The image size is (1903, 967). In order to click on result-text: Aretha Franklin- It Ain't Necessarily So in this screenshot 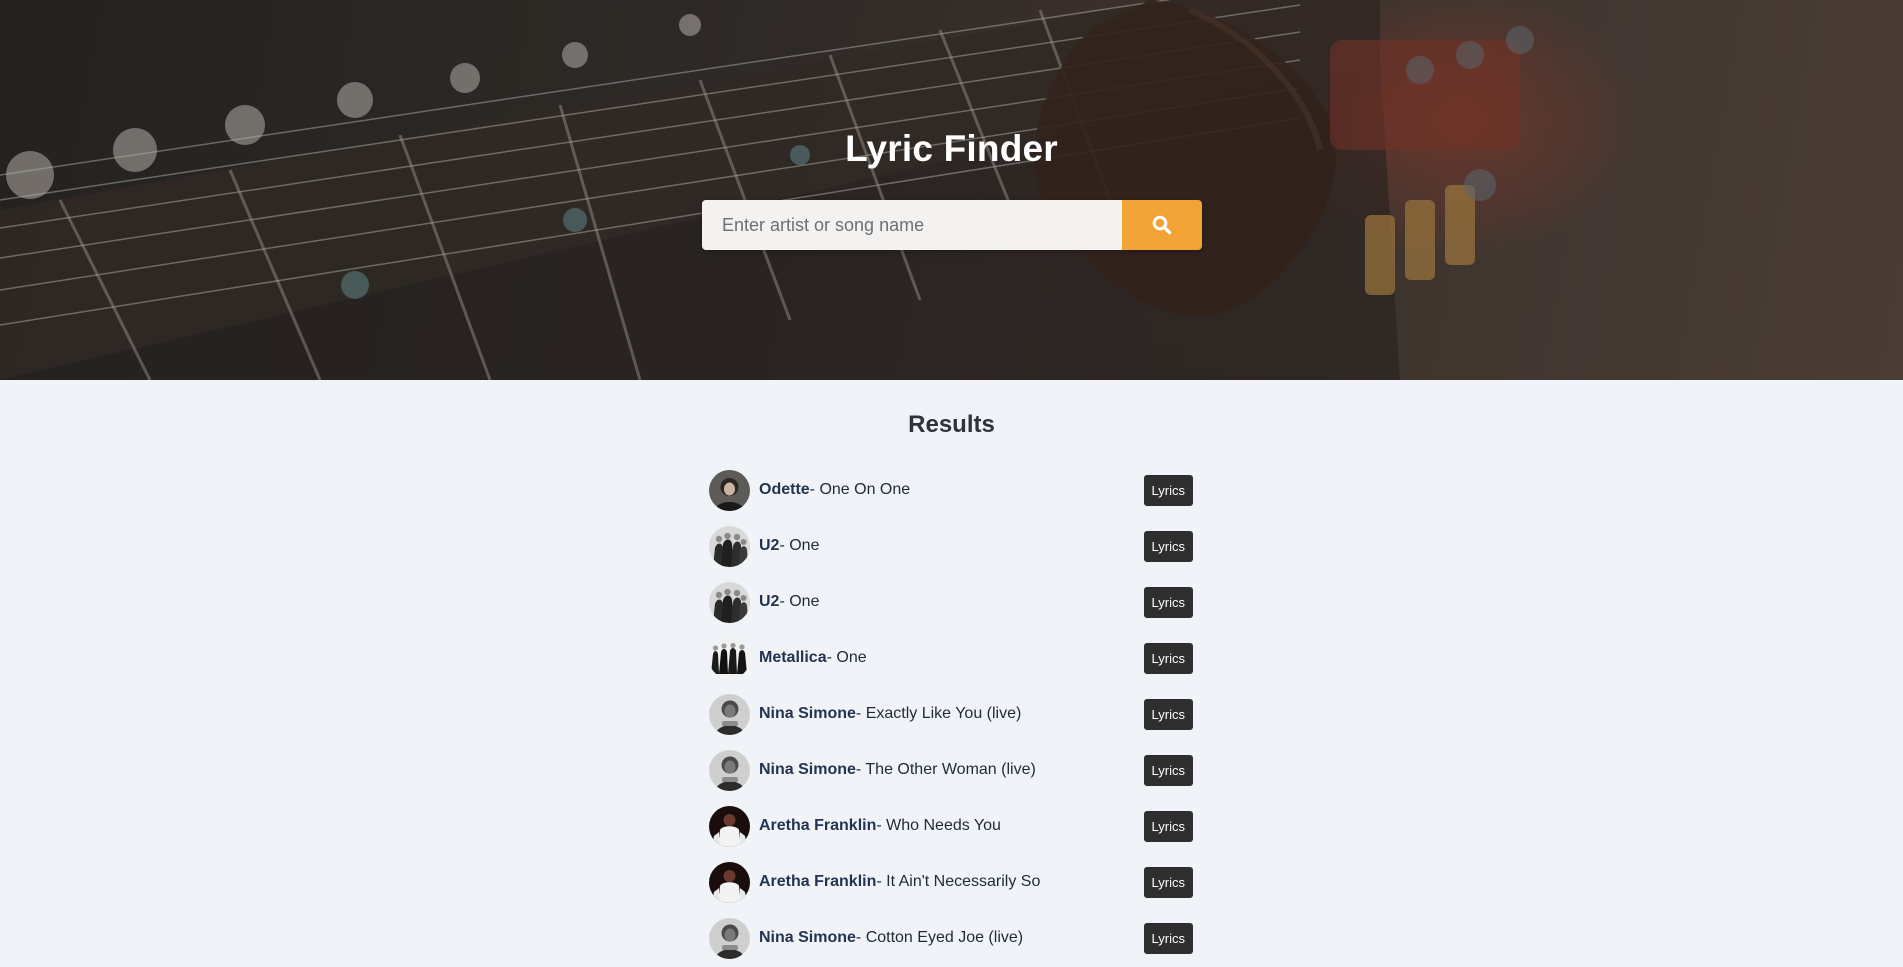, I will do `click(899, 882)`.